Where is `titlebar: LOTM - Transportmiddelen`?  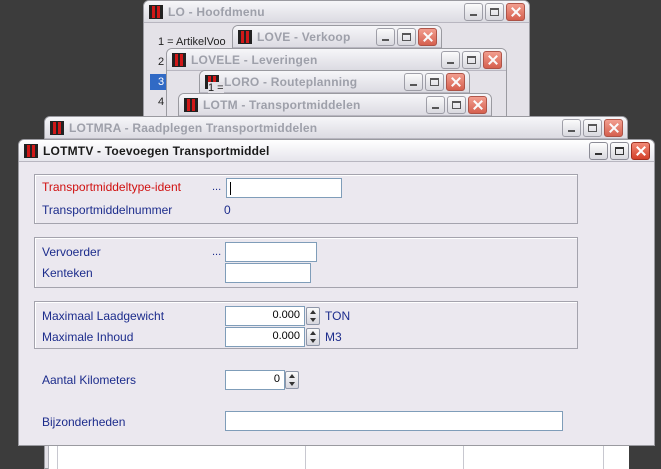 titlebar: LOTM - Transportmiddelen is located at coordinates (335, 105).